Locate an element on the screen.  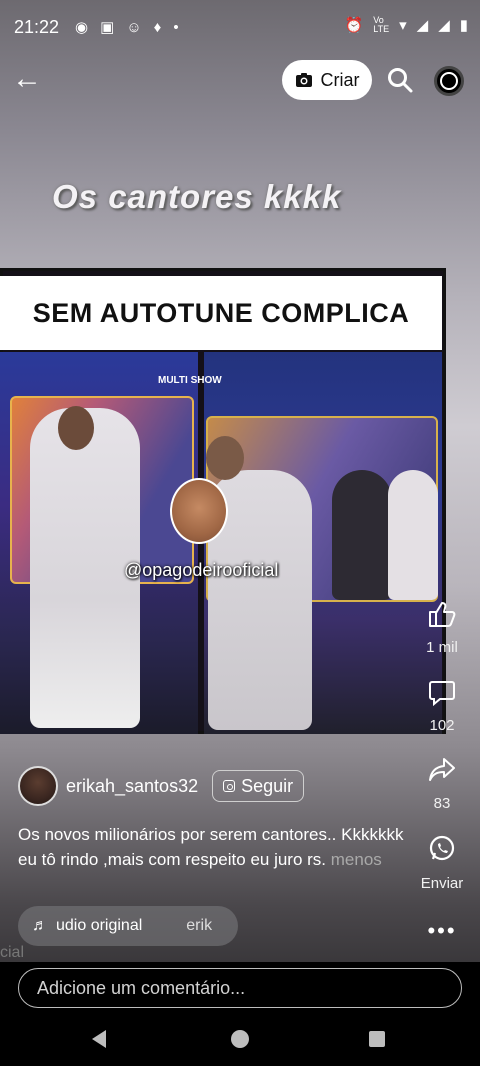
singer-dark-jacket is located at coordinates (362, 535).